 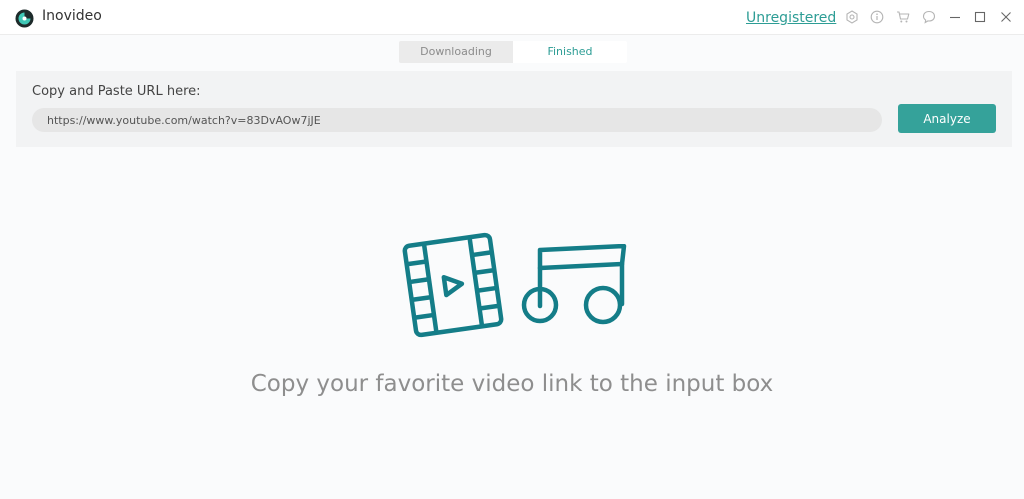 What do you see at coordinates (116, 91) in the screenshot?
I see `url-label: Copy and Paste URL here:` at bounding box center [116, 91].